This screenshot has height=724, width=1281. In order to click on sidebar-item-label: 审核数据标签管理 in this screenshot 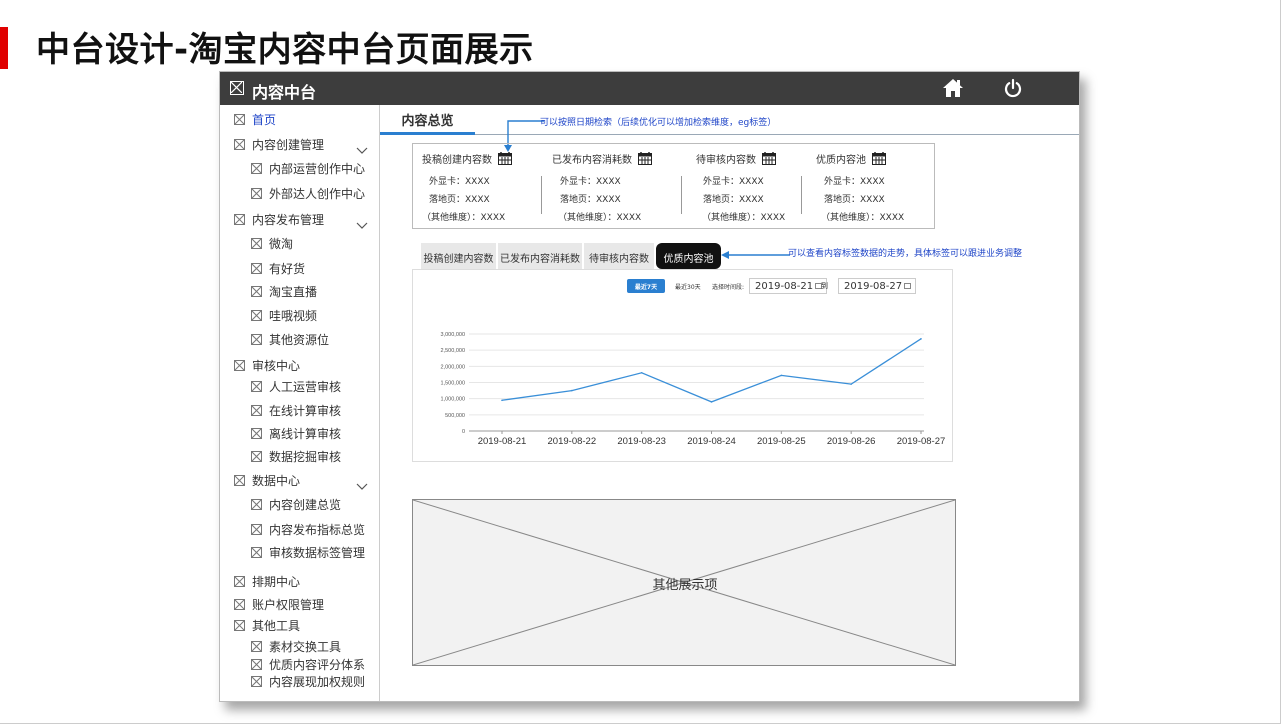, I will do `click(317, 553)`.